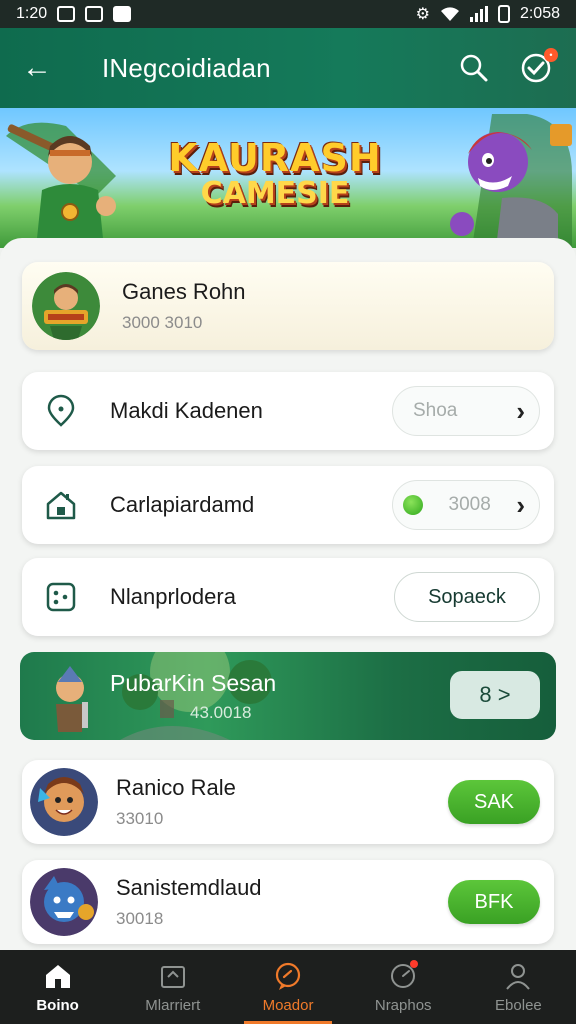 The width and height of the screenshot is (576, 1024). What do you see at coordinates (449, 14) in the screenshot?
I see `wifi-icon` at bounding box center [449, 14].